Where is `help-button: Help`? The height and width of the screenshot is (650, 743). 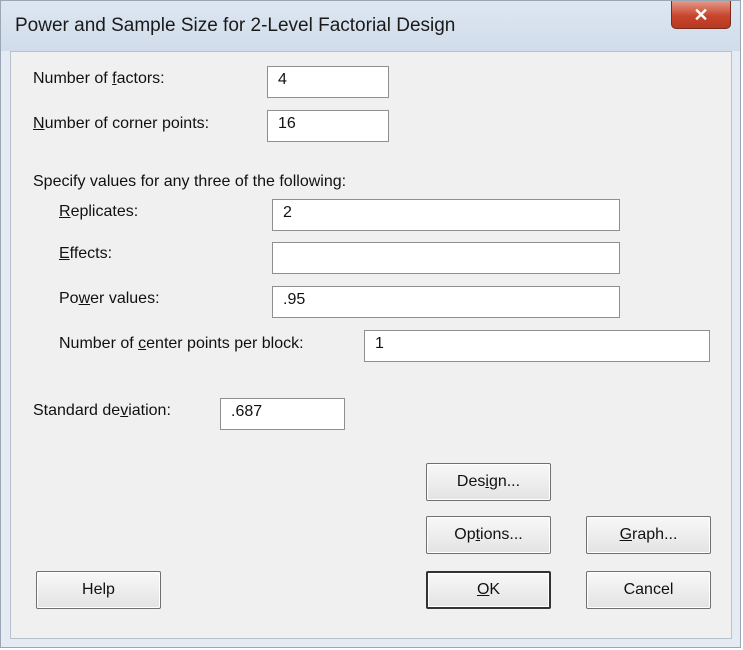 help-button: Help is located at coordinates (98, 590).